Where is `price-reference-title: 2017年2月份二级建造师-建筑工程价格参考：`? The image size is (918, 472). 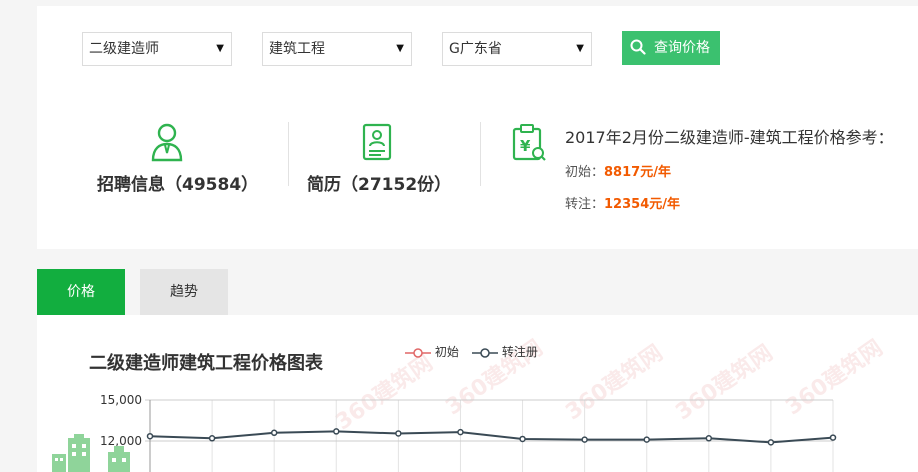
price-reference-title: 2017年2月份二级建造师-建筑工程价格参考： is located at coordinates (729, 137).